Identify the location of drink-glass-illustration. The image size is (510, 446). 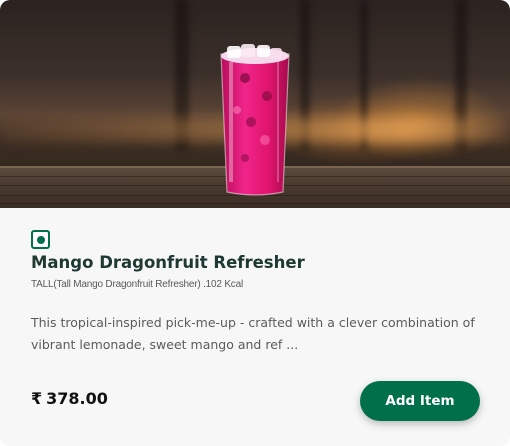
(255, 120).